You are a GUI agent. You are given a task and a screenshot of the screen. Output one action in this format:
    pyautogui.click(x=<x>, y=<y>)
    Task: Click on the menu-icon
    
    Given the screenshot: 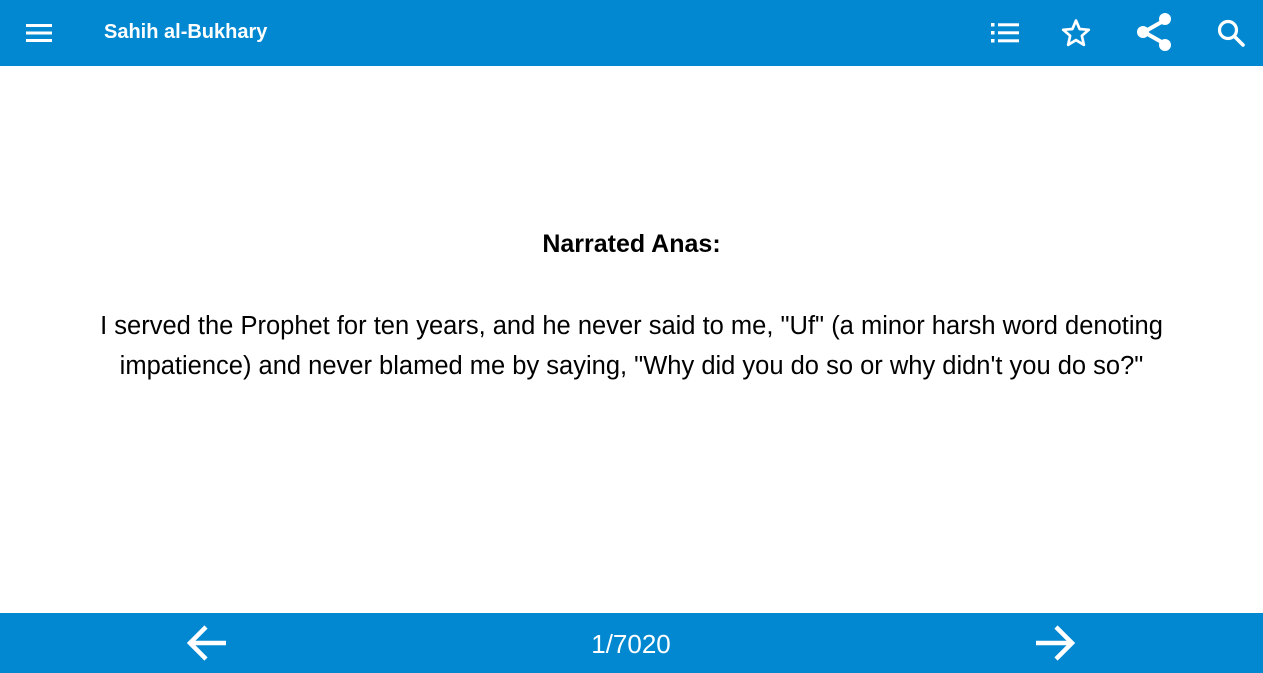 What is the action you would take?
    pyautogui.click(x=39, y=33)
    